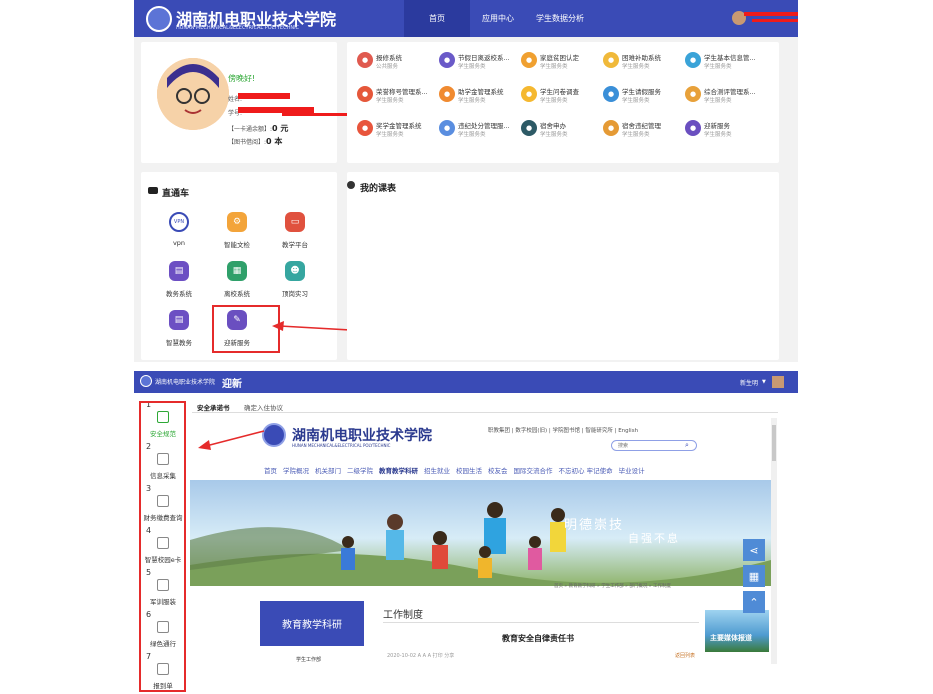 The width and height of the screenshot is (933, 694). I want to click on site-nav-link: 不忘初心 牢记使命, so click(586, 470).